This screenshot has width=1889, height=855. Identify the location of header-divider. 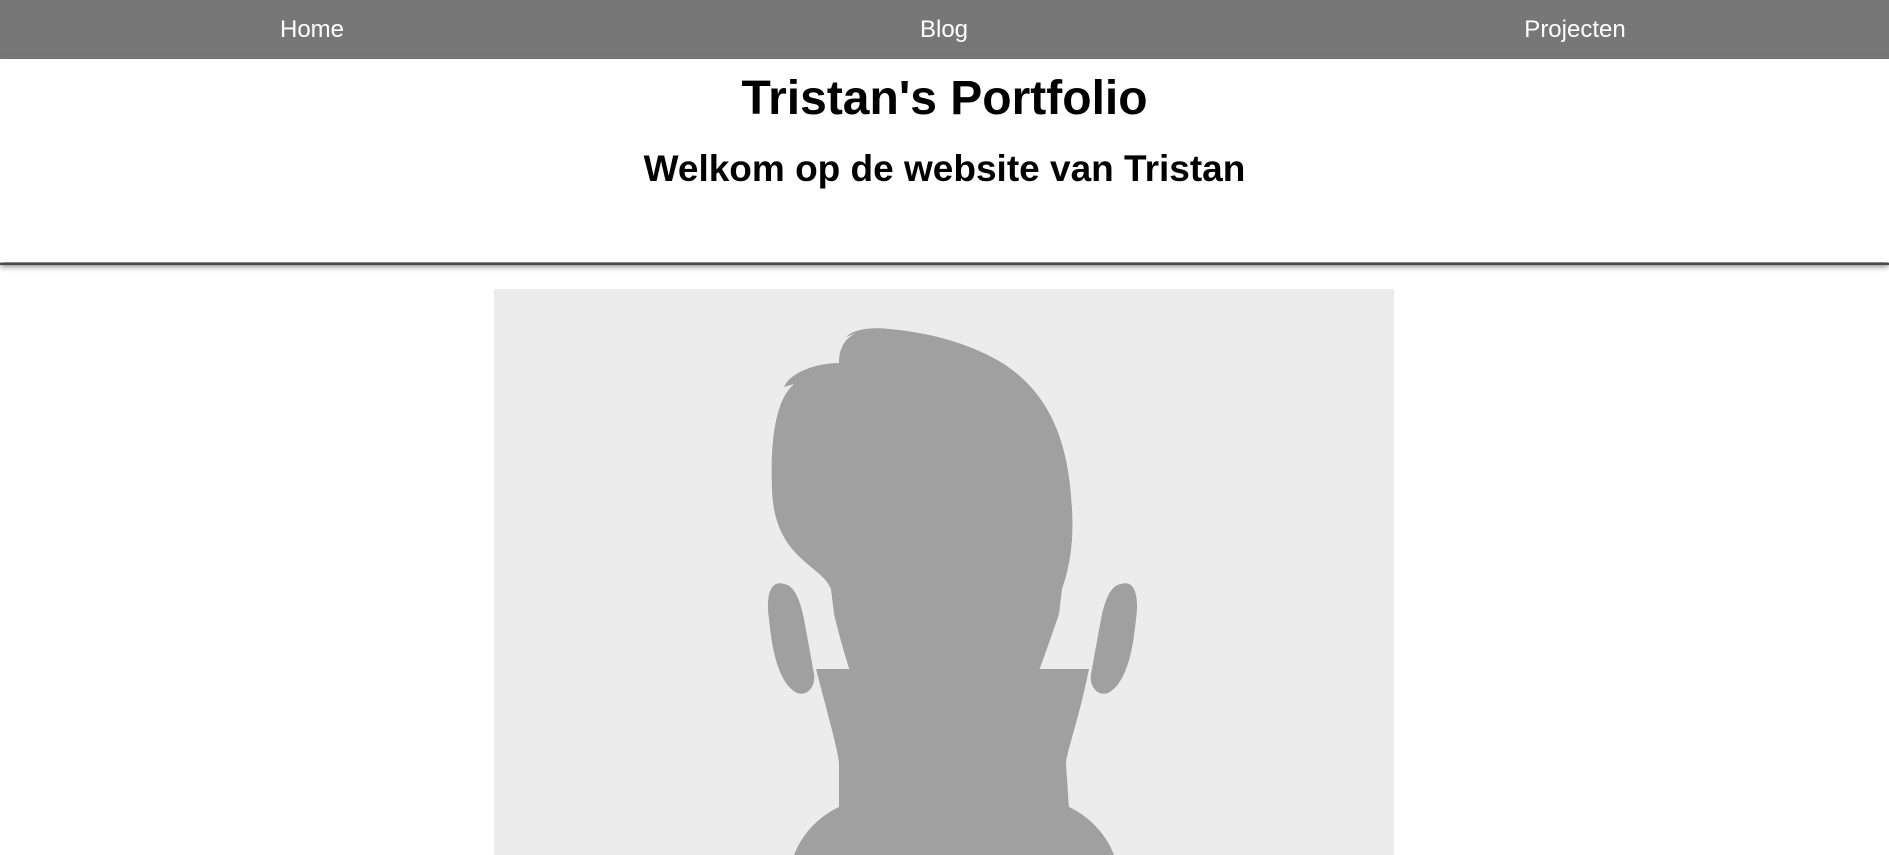
(944, 264).